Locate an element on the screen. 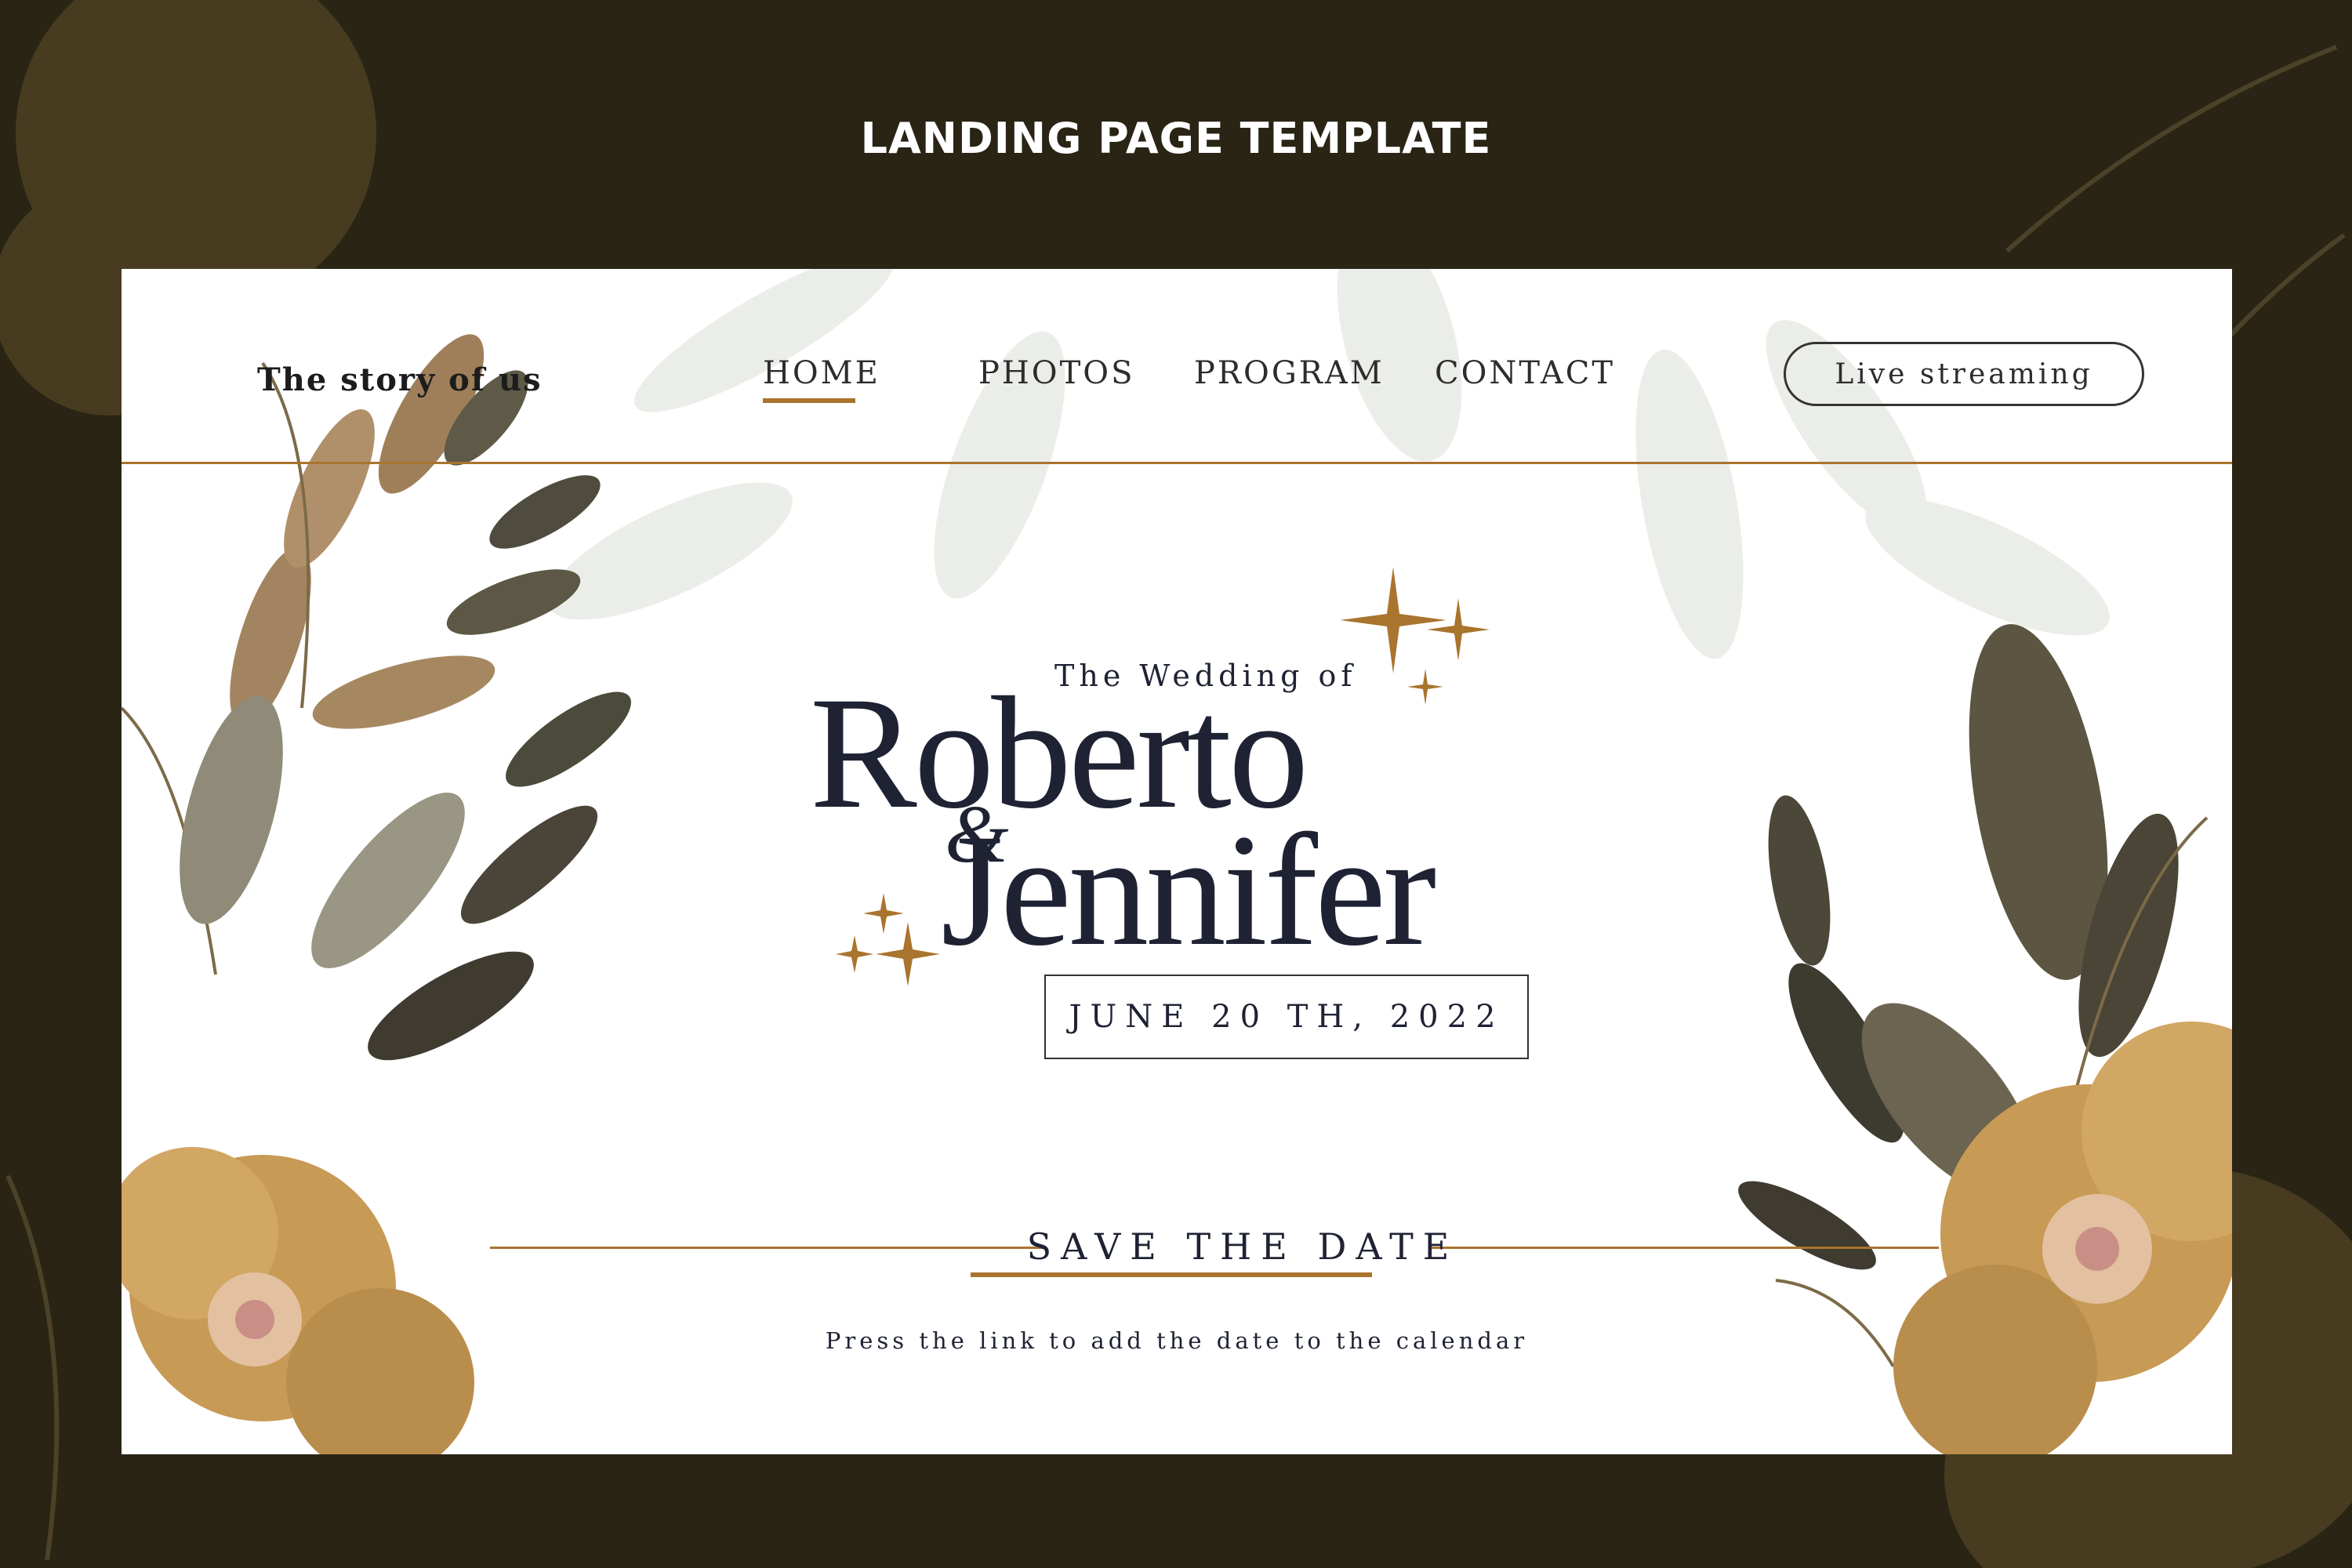 The image size is (2352, 1568). brand-title: The story of us is located at coordinates (400, 379).